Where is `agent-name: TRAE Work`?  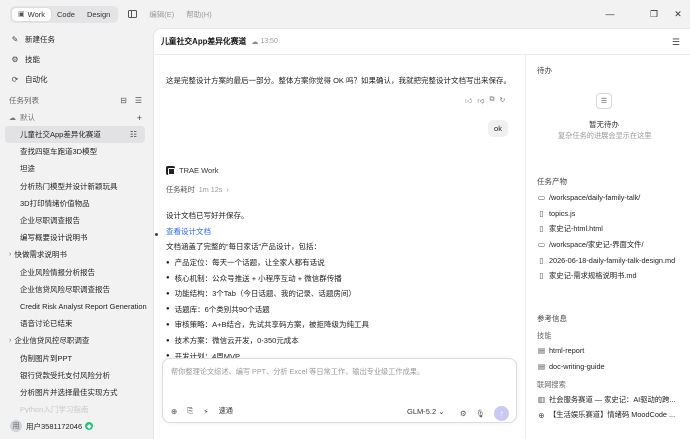
agent-name: TRAE Work is located at coordinates (199, 170).